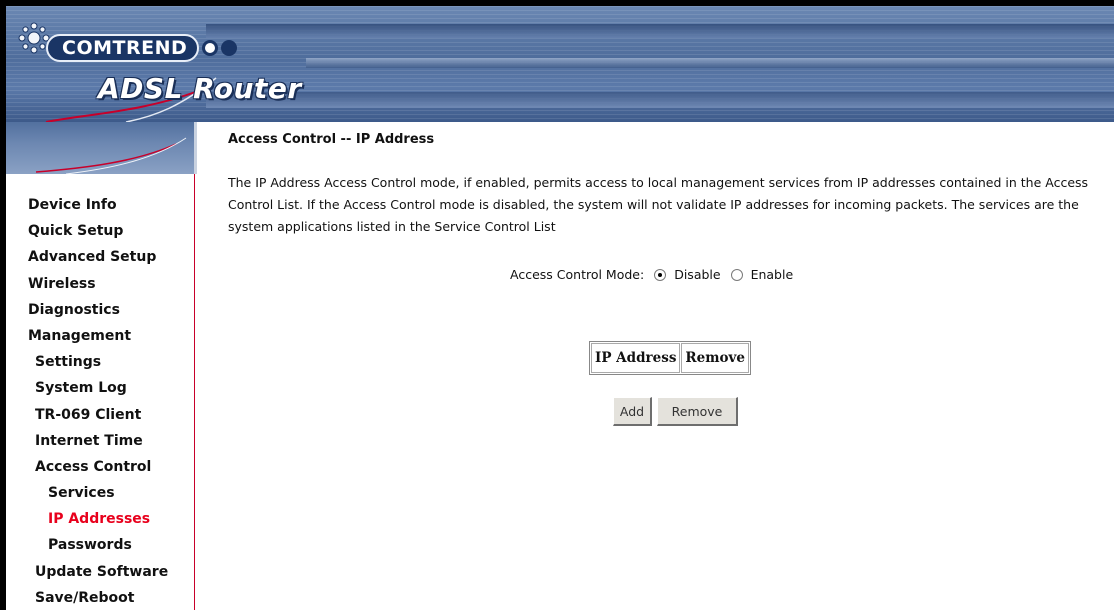 Image resolution: width=1114 pixels, height=611 pixels. I want to click on table-header-row: IP Address Remove, so click(670, 358).